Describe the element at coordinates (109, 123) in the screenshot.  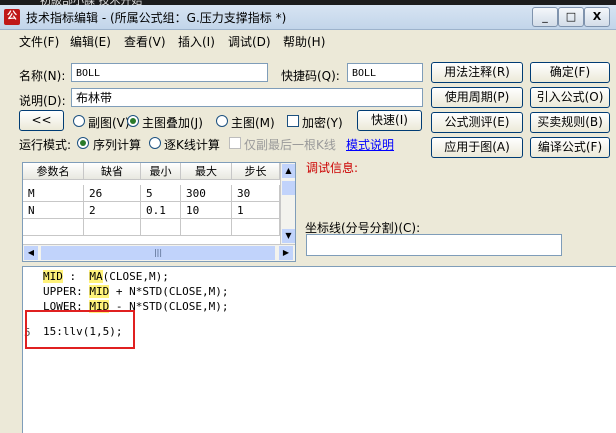
I see `radio-sub-chart-label: 副图(V)` at that location.